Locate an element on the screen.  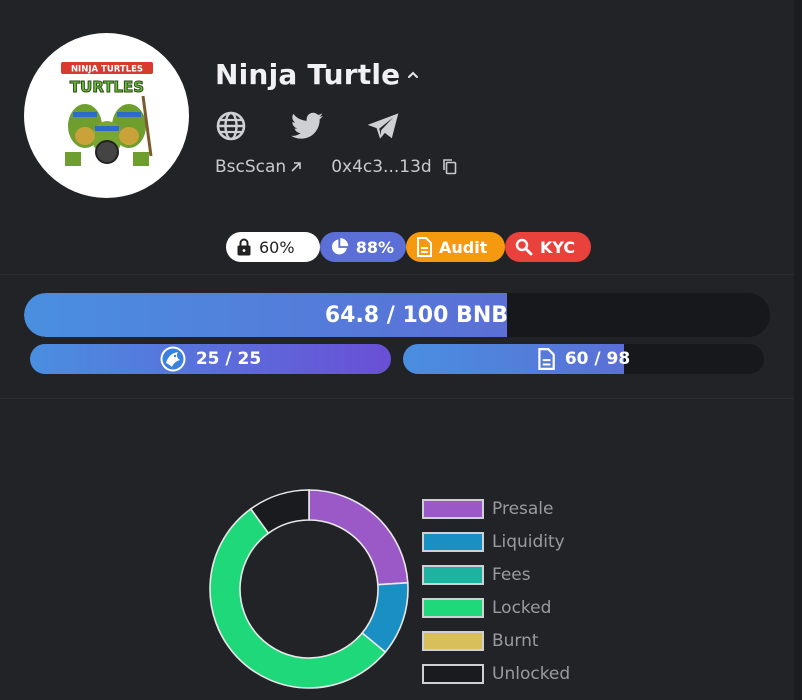
legend-label: Fees is located at coordinates (511, 574).